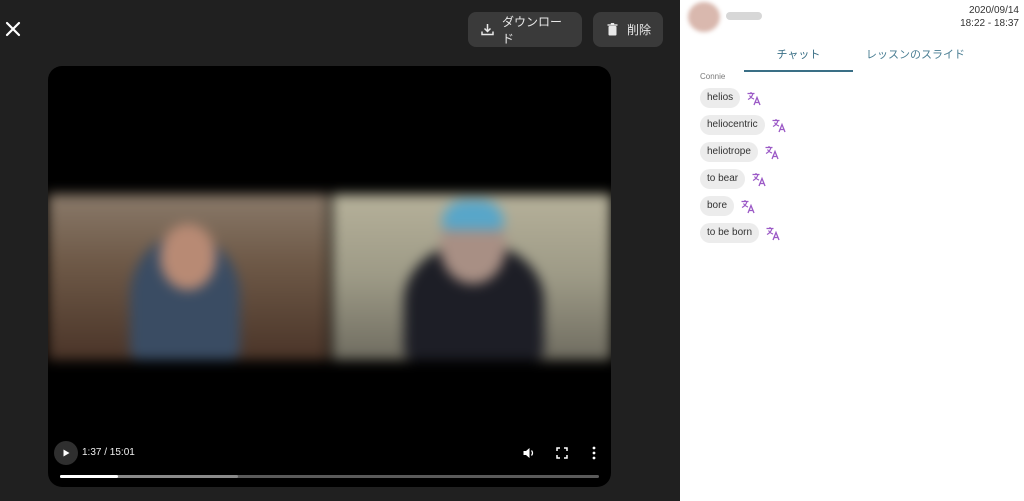 Image resolution: width=1024 pixels, height=501 pixels. What do you see at coordinates (713, 76) in the screenshot?
I see `chat-sender: Connie` at bounding box center [713, 76].